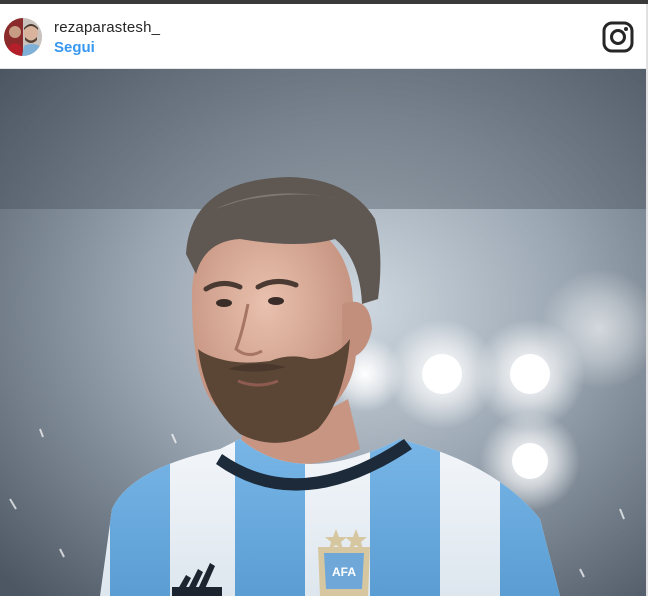  Describe the element at coordinates (324, 36) in the screenshot. I see `post-header: rezaparastesh_ Segui` at that location.